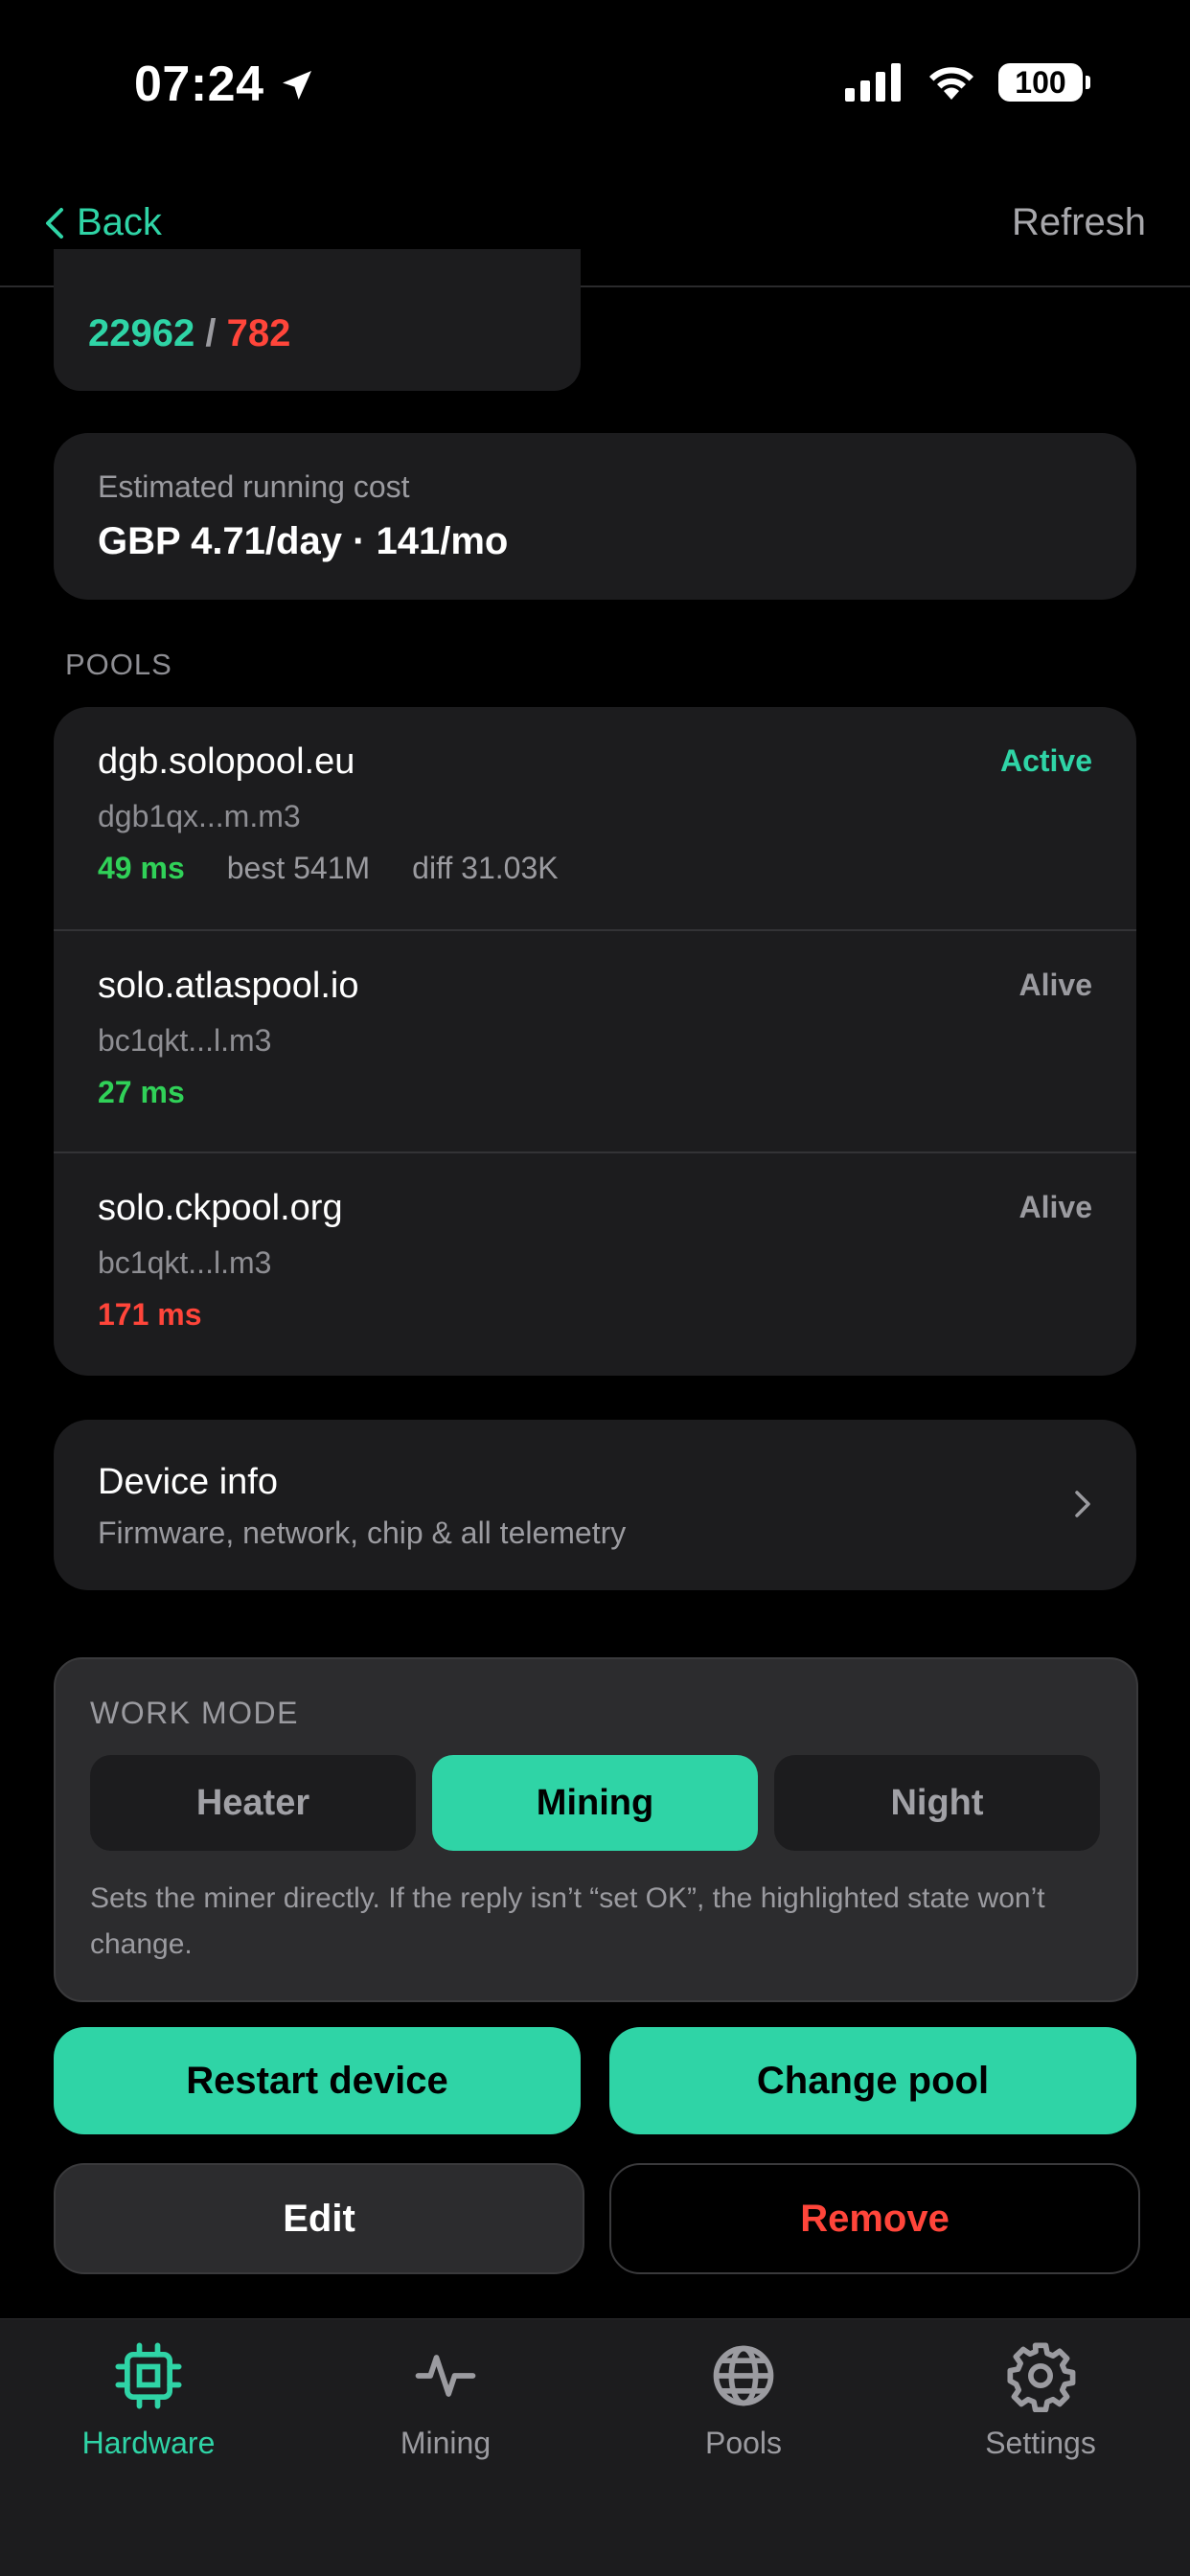  I want to click on remove-button: Remove, so click(874, 2218).